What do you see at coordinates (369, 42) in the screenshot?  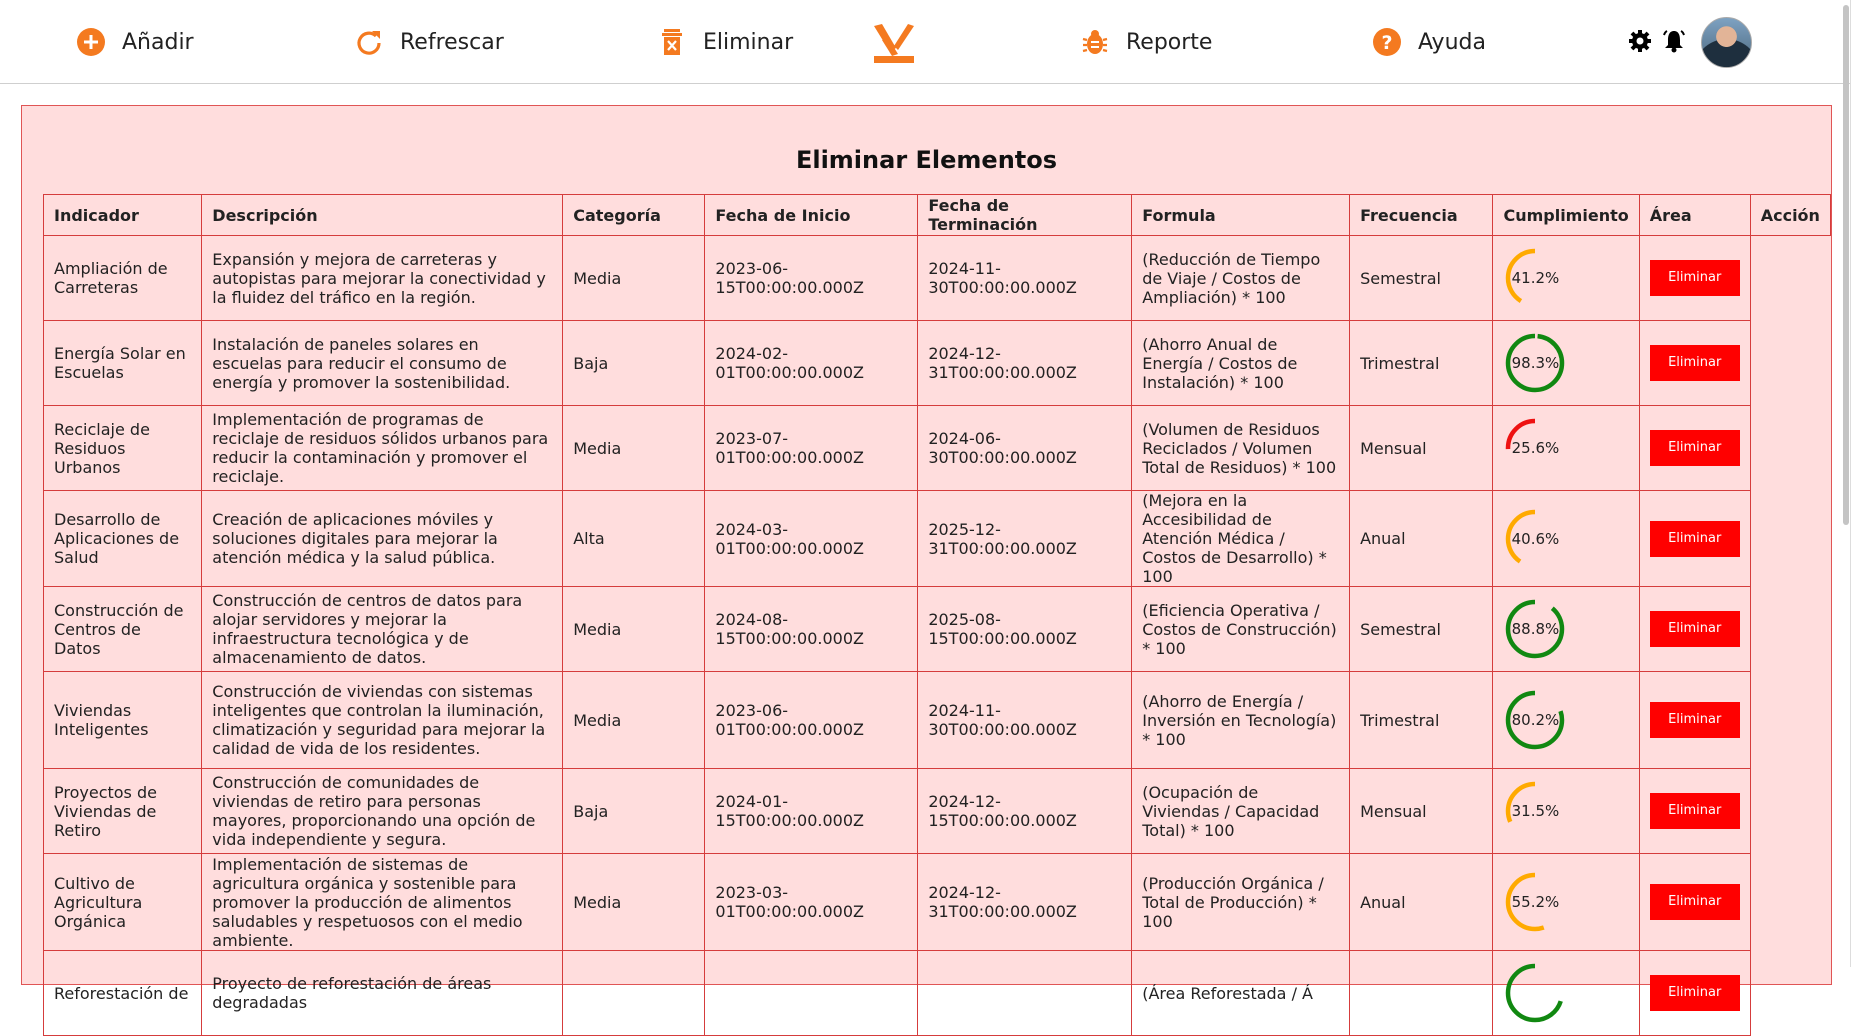 I see `refresh-icon` at bounding box center [369, 42].